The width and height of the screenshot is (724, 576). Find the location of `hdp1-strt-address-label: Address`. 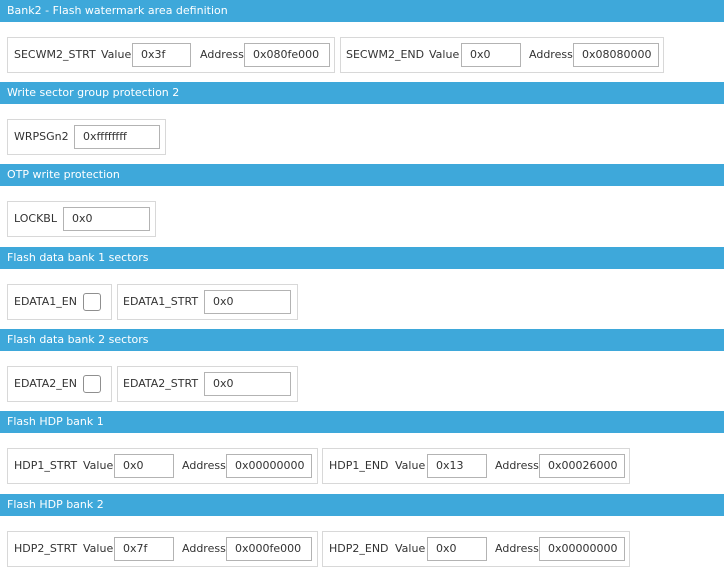

hdp1-strt-address-label: Address is located at coordinates (204, 465).